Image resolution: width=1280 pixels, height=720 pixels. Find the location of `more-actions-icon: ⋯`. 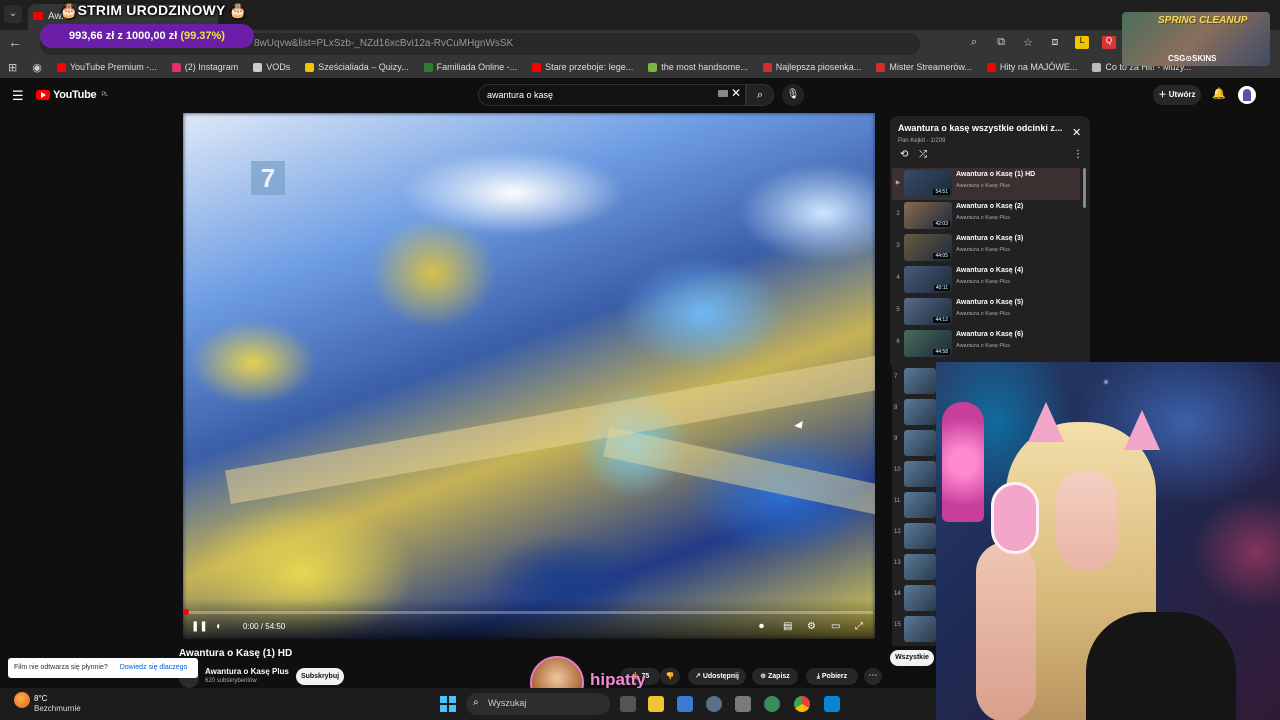

more-actions-icon: ⋯ is located at coordinates (873, 676).